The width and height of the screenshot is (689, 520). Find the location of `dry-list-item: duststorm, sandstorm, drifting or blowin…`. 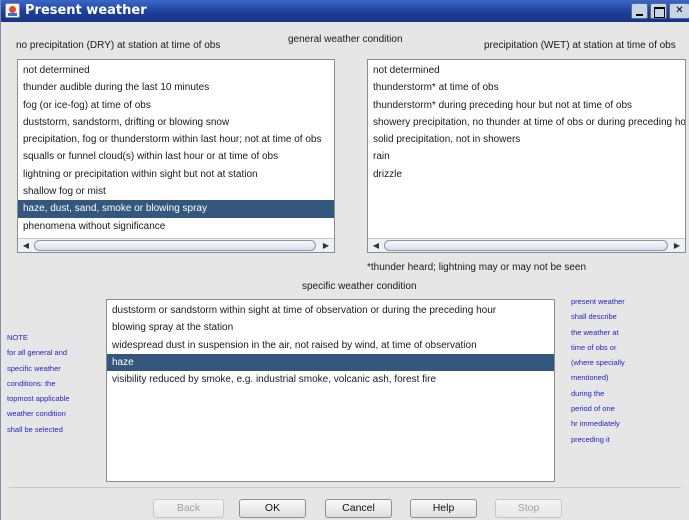

dry-list-item: duststorm, sandstorm, drifting or blowin… is located at coordinates (176, 122).